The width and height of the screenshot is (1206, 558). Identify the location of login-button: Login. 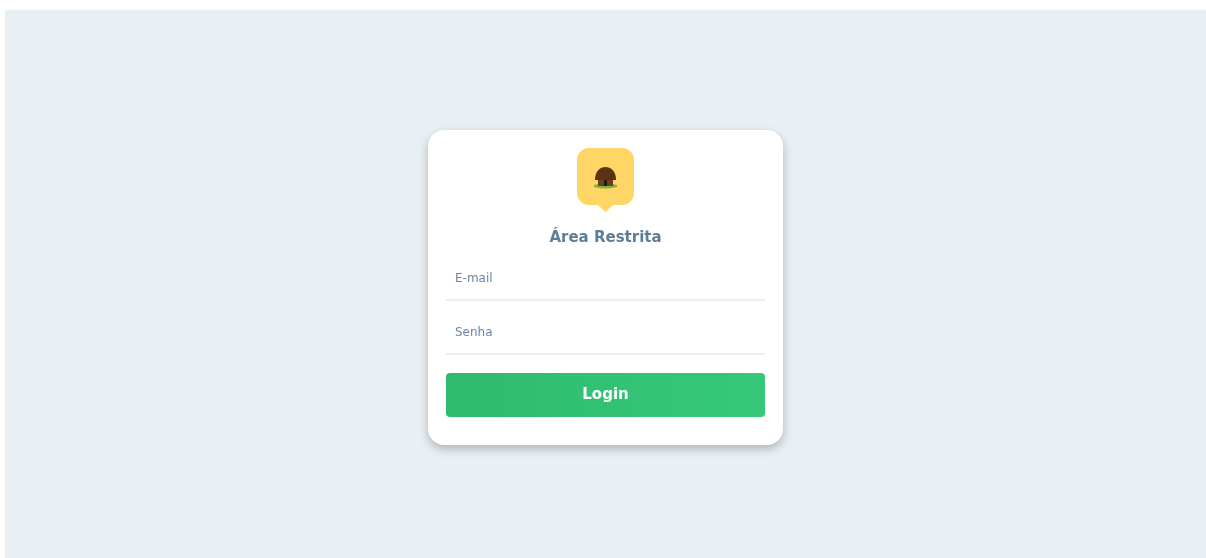
(605, 394).